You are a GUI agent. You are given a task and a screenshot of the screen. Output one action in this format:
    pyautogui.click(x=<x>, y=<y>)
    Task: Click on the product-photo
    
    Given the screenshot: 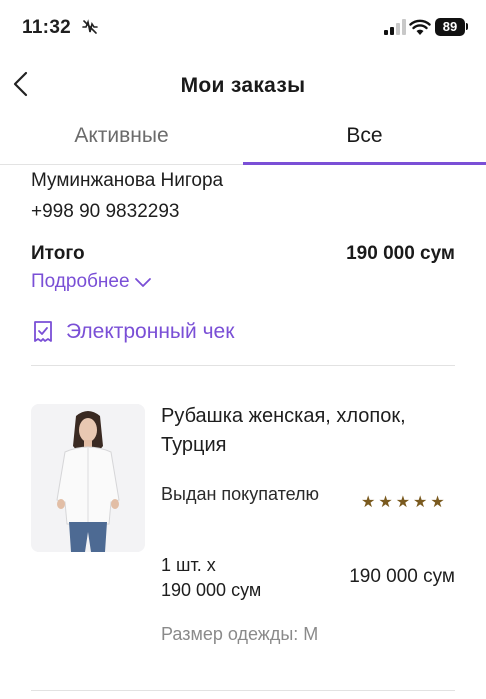 What is the action you would take?
    pyautogui.click(x=88, y=478)
    